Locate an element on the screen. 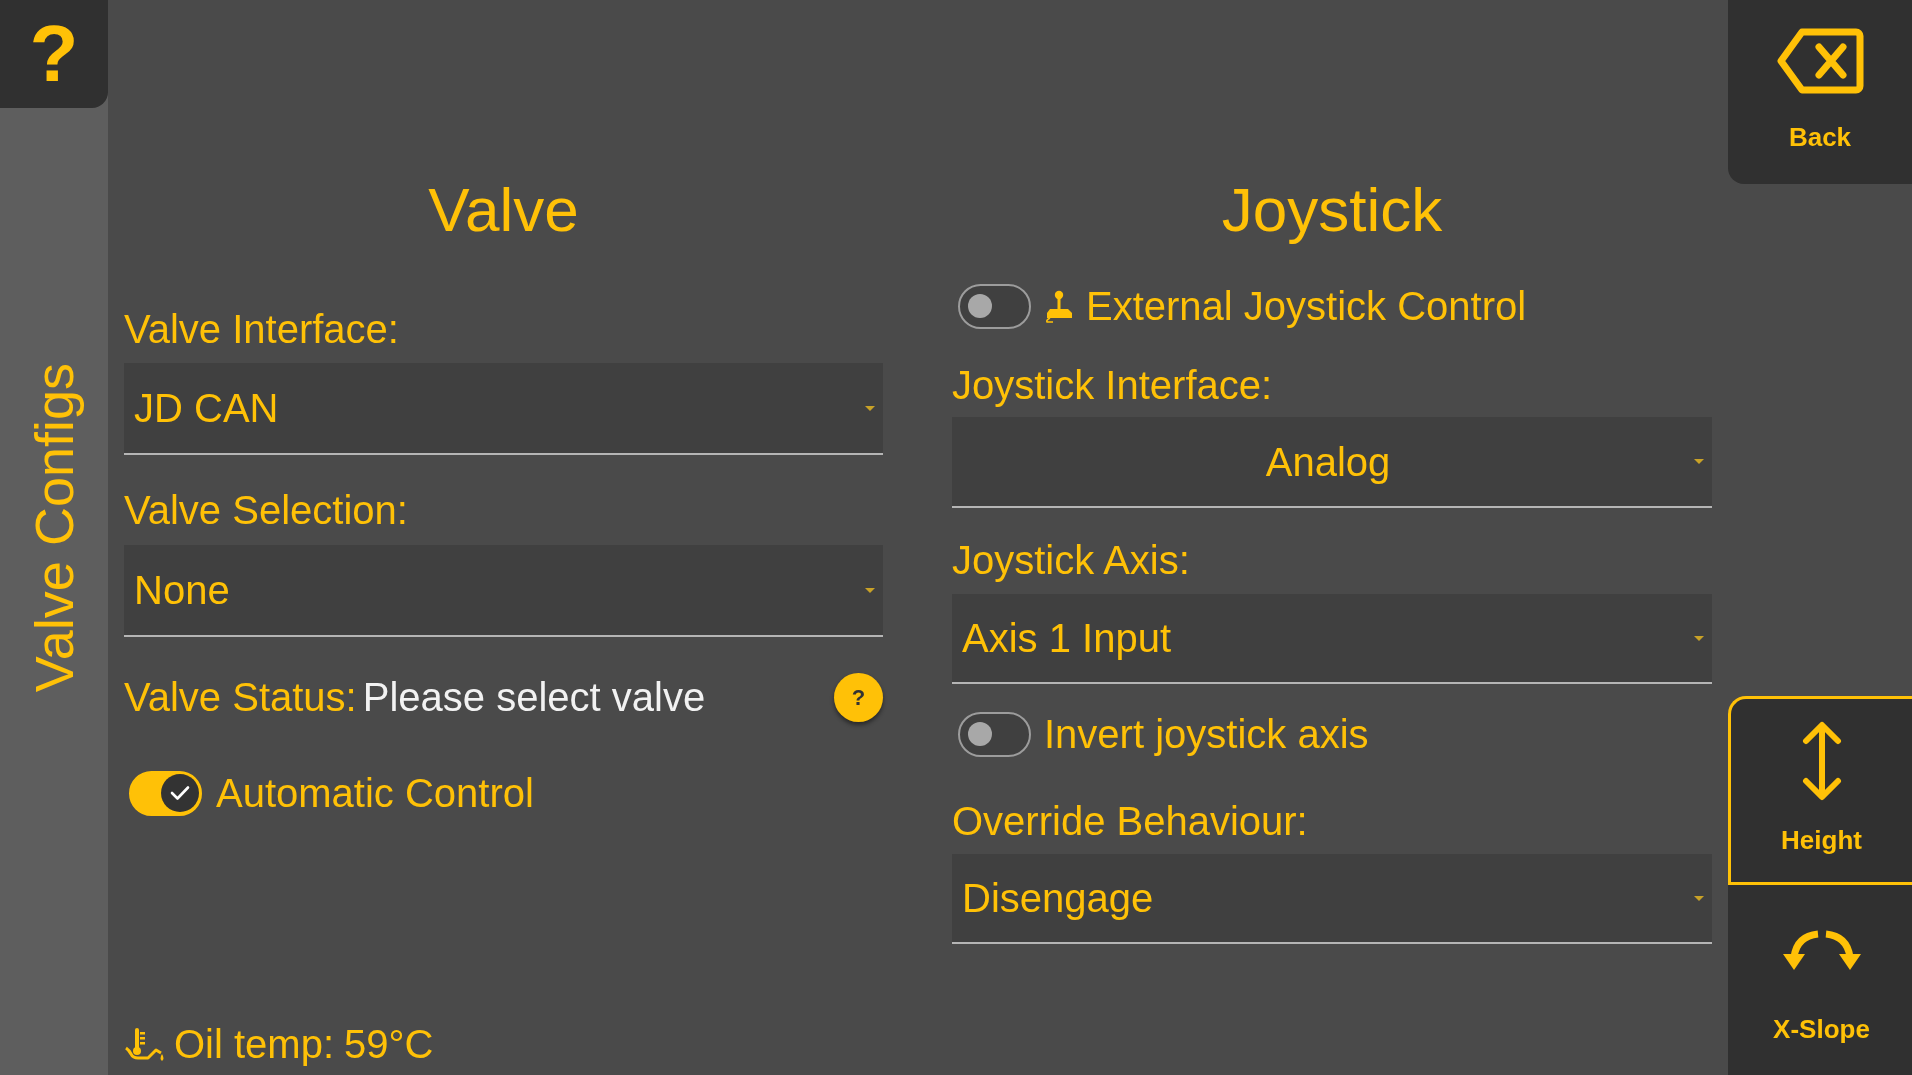 Image resolution: width=1912 pixels, height=1075 pixels. section-title: Valve is located at coordinates (503, 210).